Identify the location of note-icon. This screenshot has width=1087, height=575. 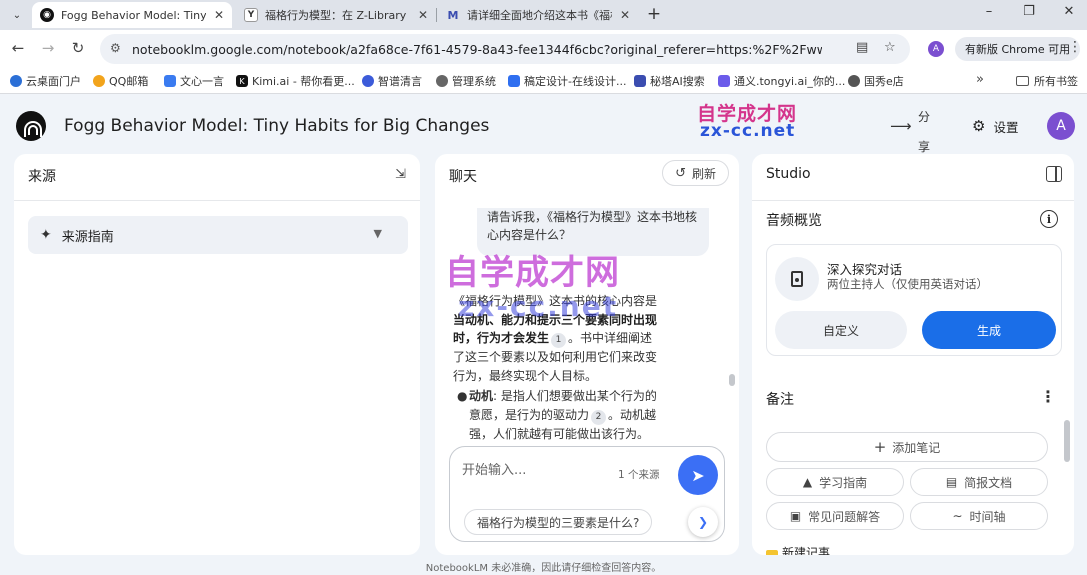
(772, 552).